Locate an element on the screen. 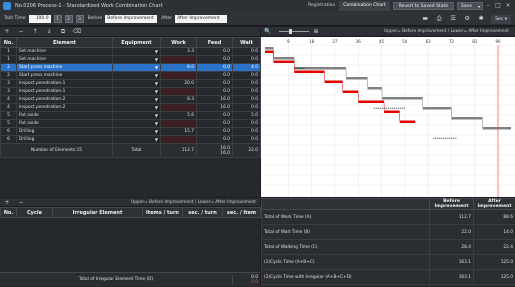 Image resolution: width=515 pixels, height=287 pixels. table-row: 6 Drilling ▼ 0.0 0.0 is located at coordinates (130, 139).